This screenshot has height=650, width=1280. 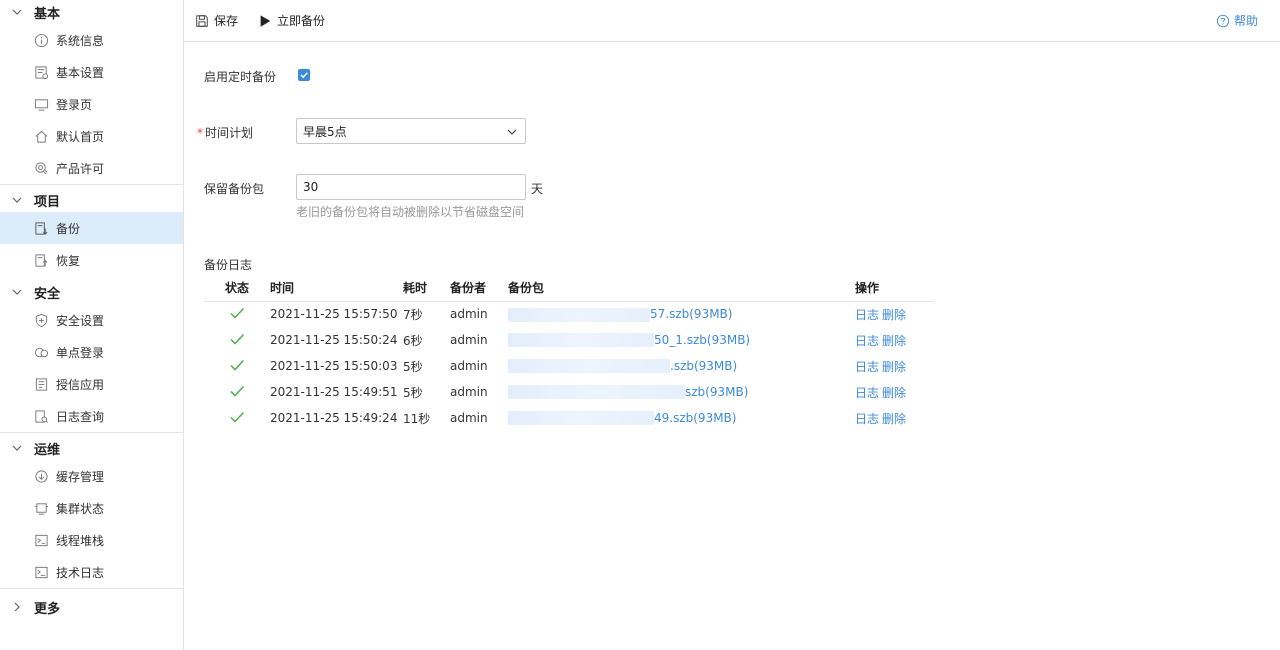 I want to click on sidebar-item-label: 登录页, so click(x=74, y=104).